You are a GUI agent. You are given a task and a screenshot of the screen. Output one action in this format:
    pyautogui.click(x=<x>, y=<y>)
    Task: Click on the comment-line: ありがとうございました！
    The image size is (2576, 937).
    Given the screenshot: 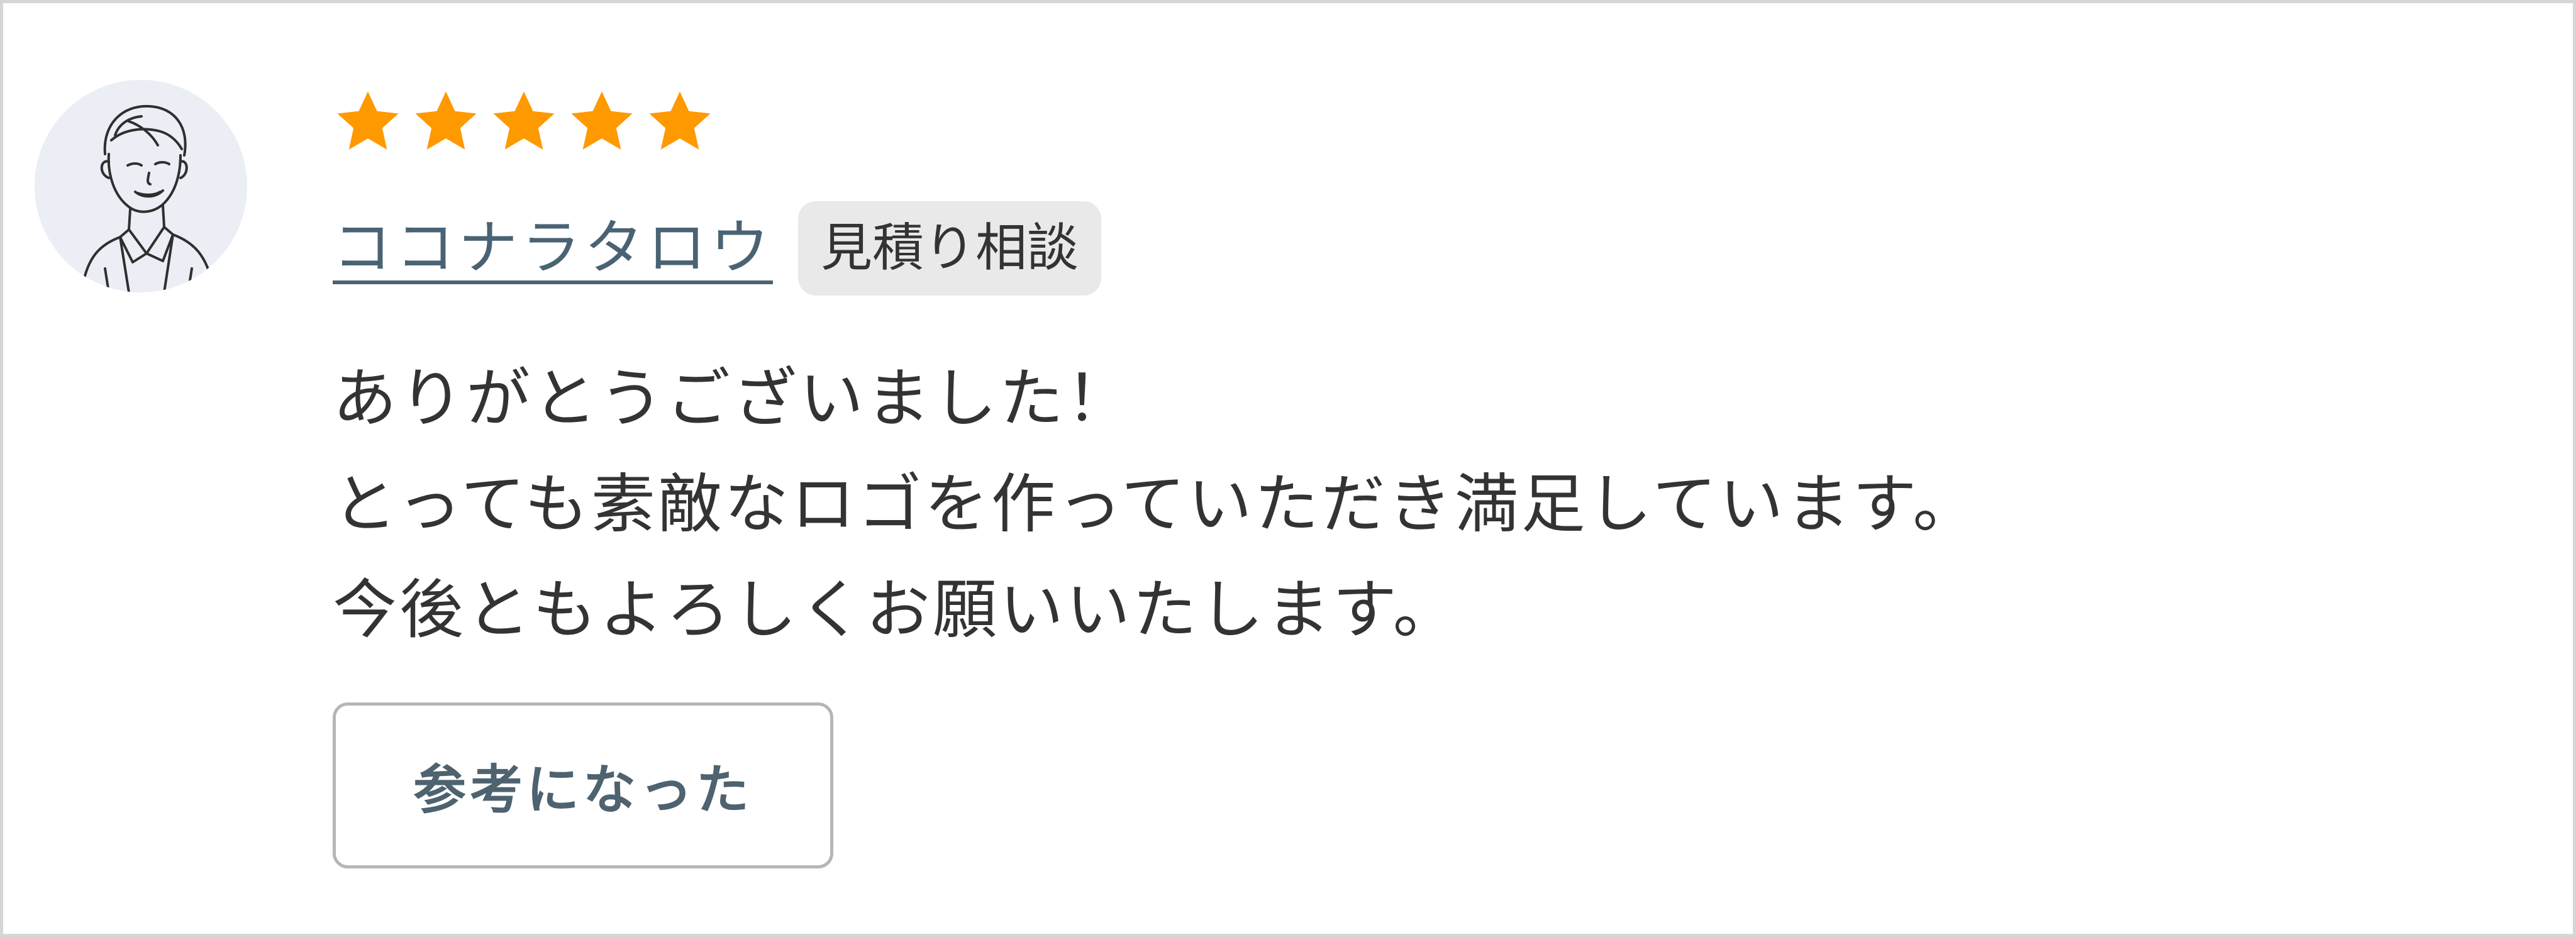 What is the action you would take?
    pyautogui.click(x=733, y=399)
    